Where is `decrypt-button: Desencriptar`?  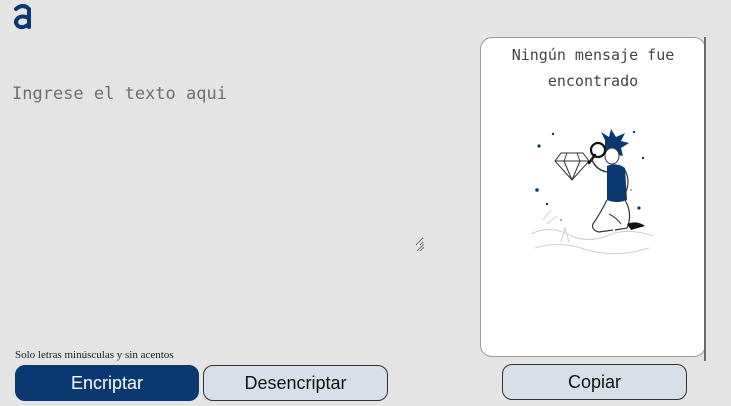 decrypt-button: Desencriptar is located at coordinates (295, 383).